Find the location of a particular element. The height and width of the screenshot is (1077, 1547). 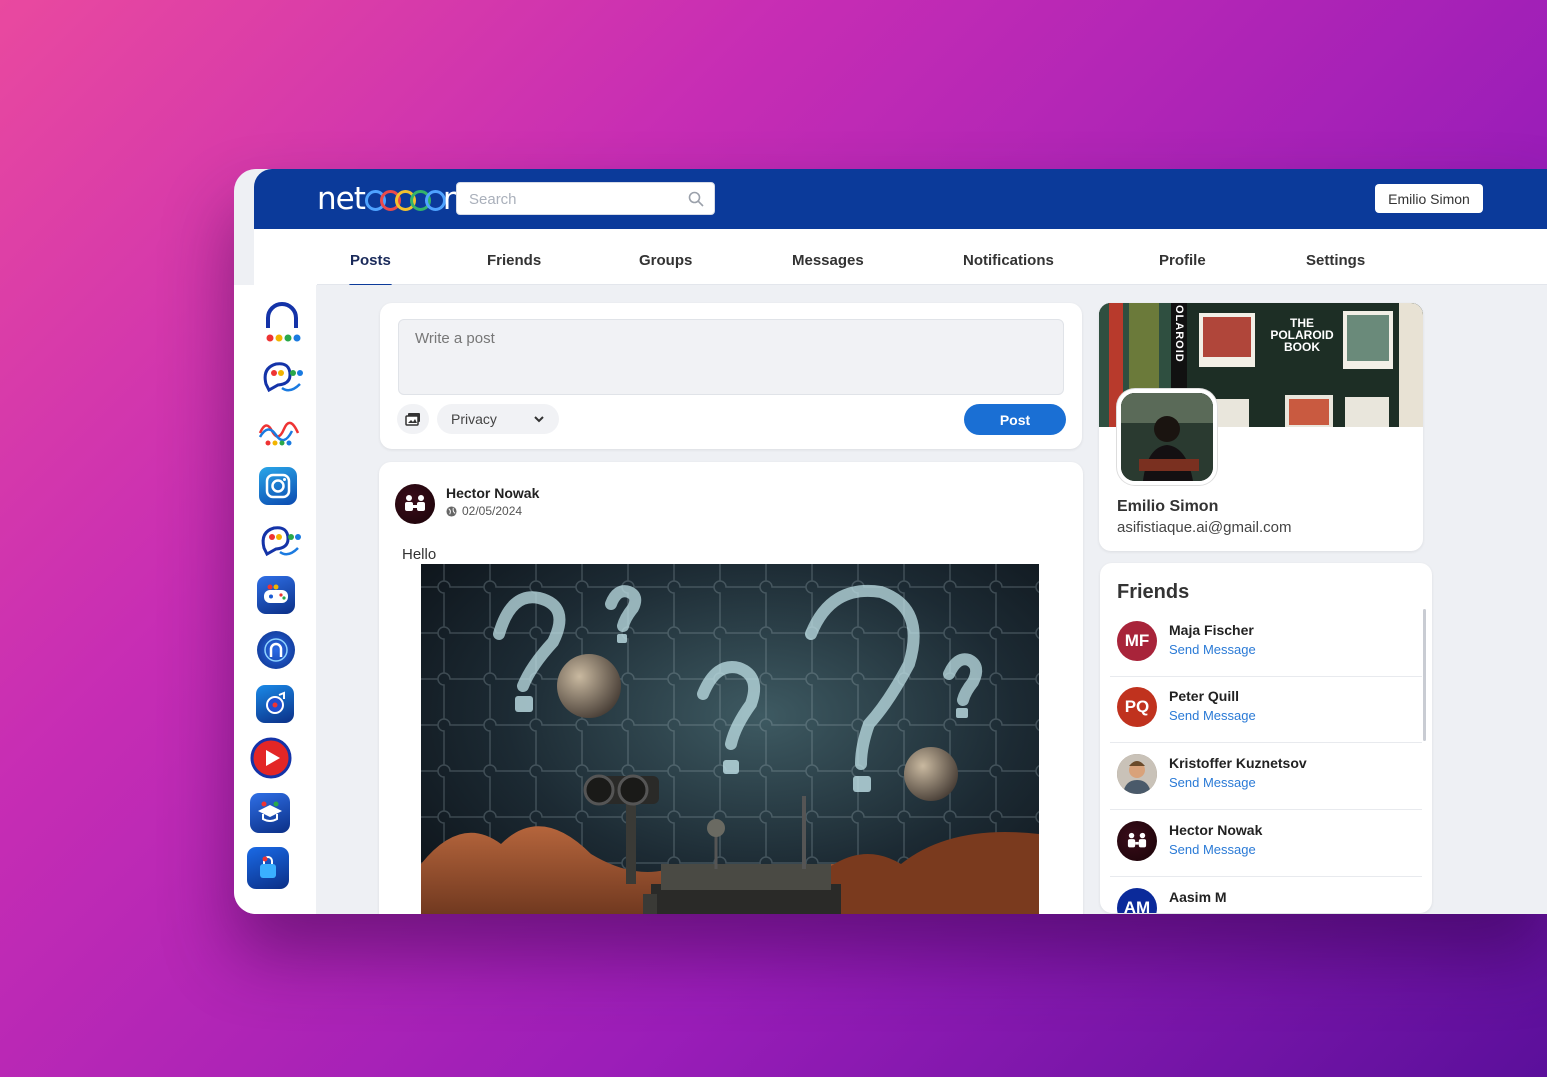

tab-settings: Settings is located at coordinates (1335, 260).